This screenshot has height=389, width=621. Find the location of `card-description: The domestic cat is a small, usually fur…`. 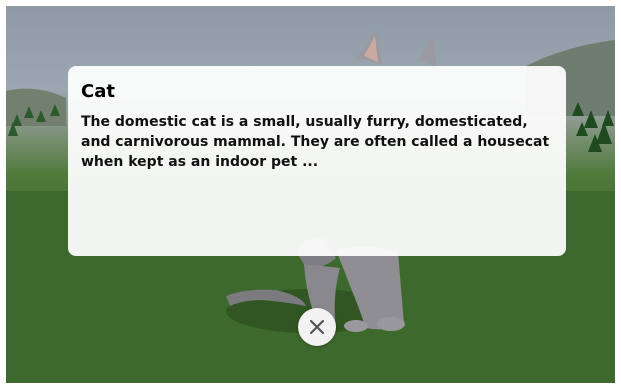

card-description: The domestic cat is a small, usually fur… is located at coordinates (315, 142).